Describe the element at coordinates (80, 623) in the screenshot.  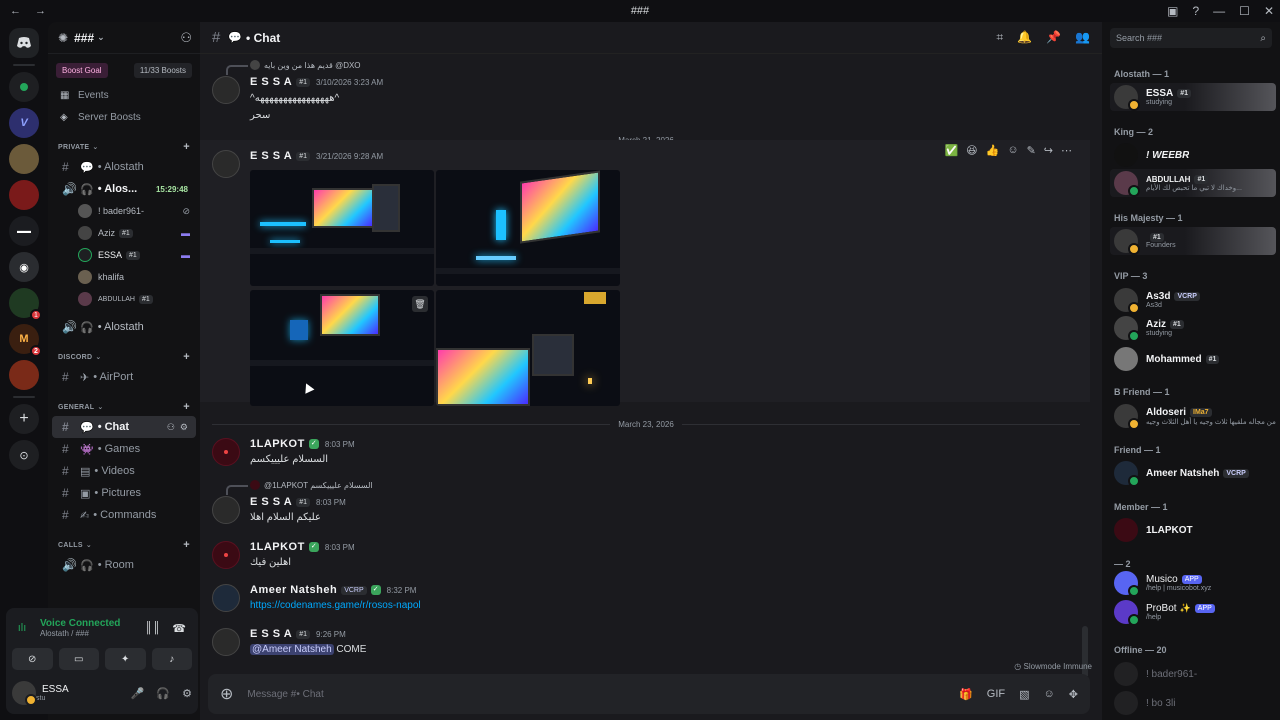
I see `voice-connected-title: Voice Connected` at that location.